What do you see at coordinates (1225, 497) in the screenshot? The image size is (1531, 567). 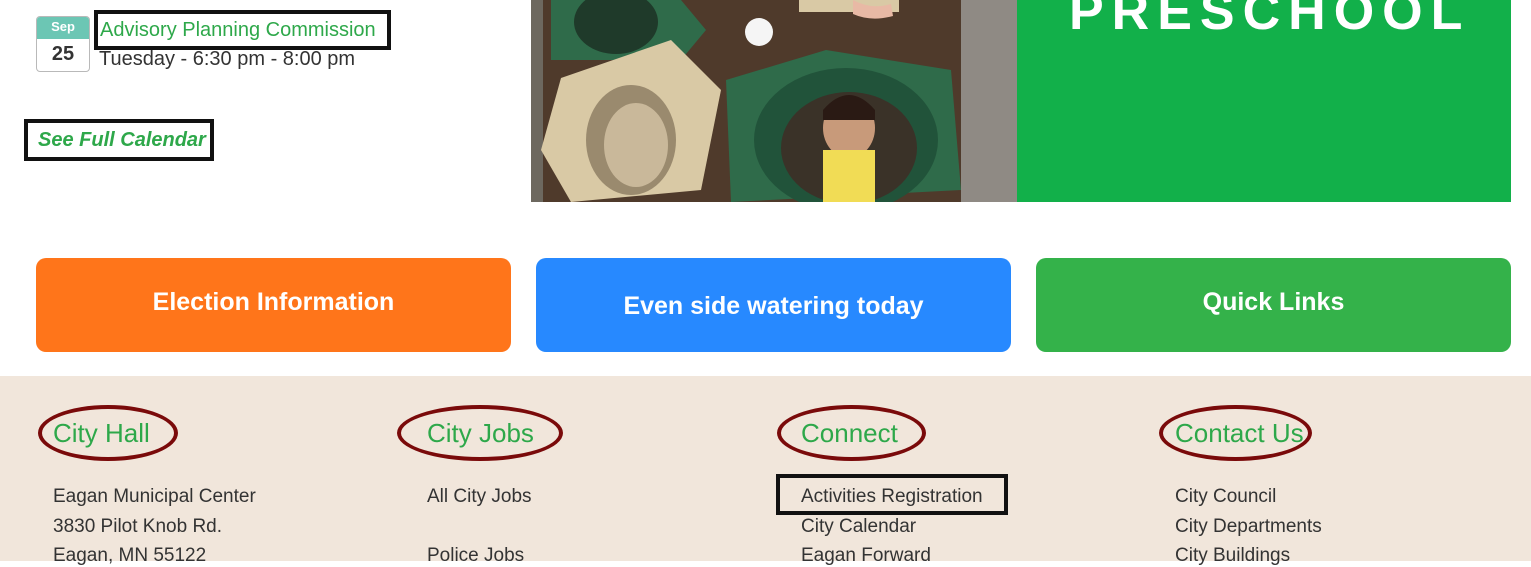 I see `city-council-link: City Council` at bounding box center [1225, 497].